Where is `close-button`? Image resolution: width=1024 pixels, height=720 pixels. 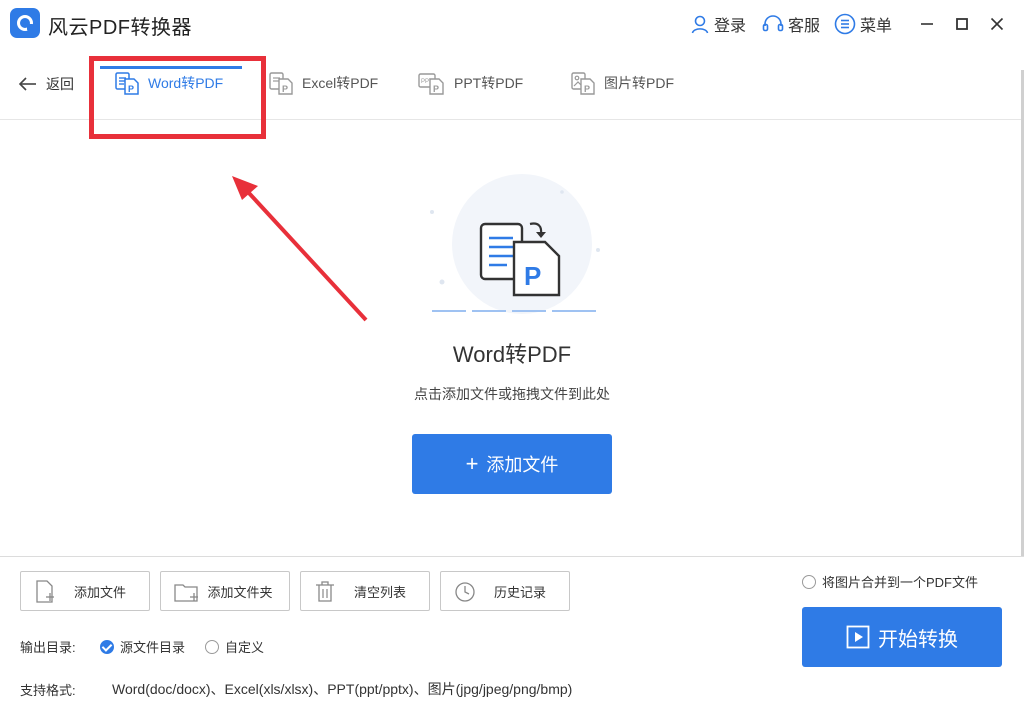 close-button is located at coordinates (997, 24).